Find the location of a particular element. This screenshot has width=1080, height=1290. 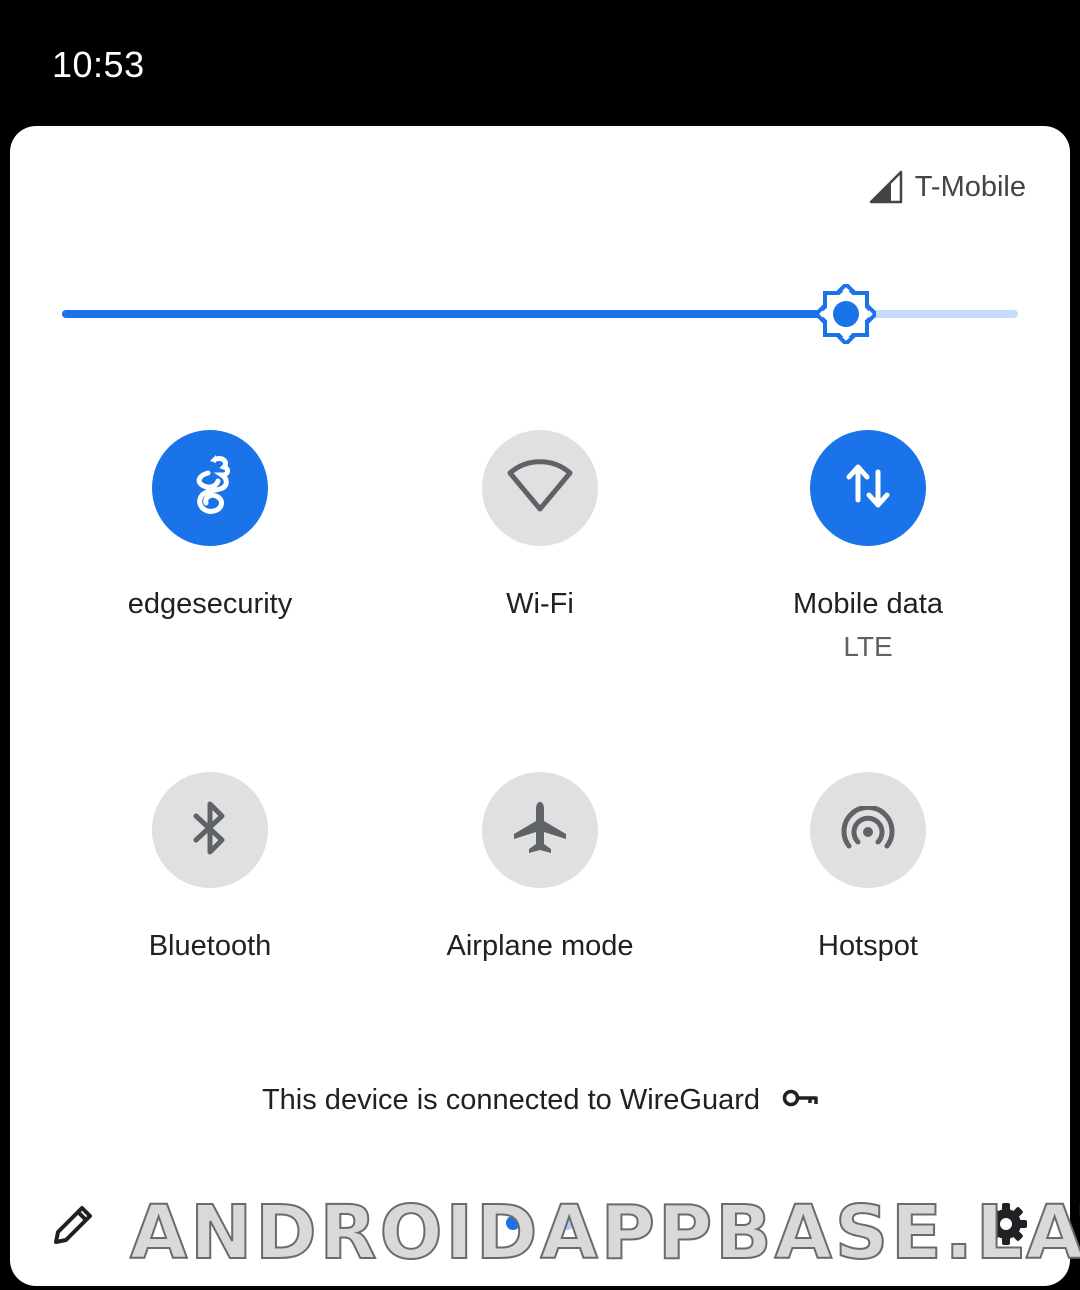

bluetooth-icon is located at coordinates (210, 830).